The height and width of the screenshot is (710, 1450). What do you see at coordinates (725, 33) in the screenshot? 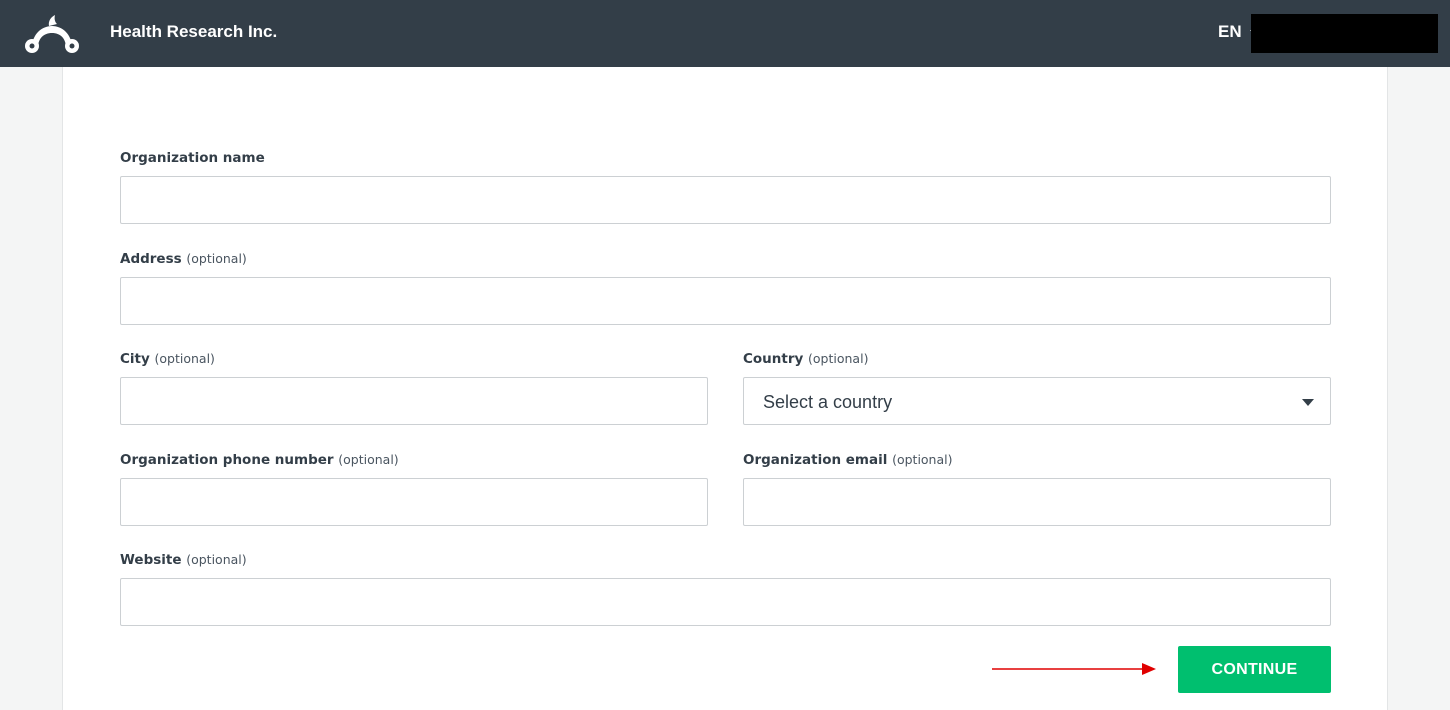
I see `top-bar: Health Research Inc. EN` at bounding box center [725, 33].